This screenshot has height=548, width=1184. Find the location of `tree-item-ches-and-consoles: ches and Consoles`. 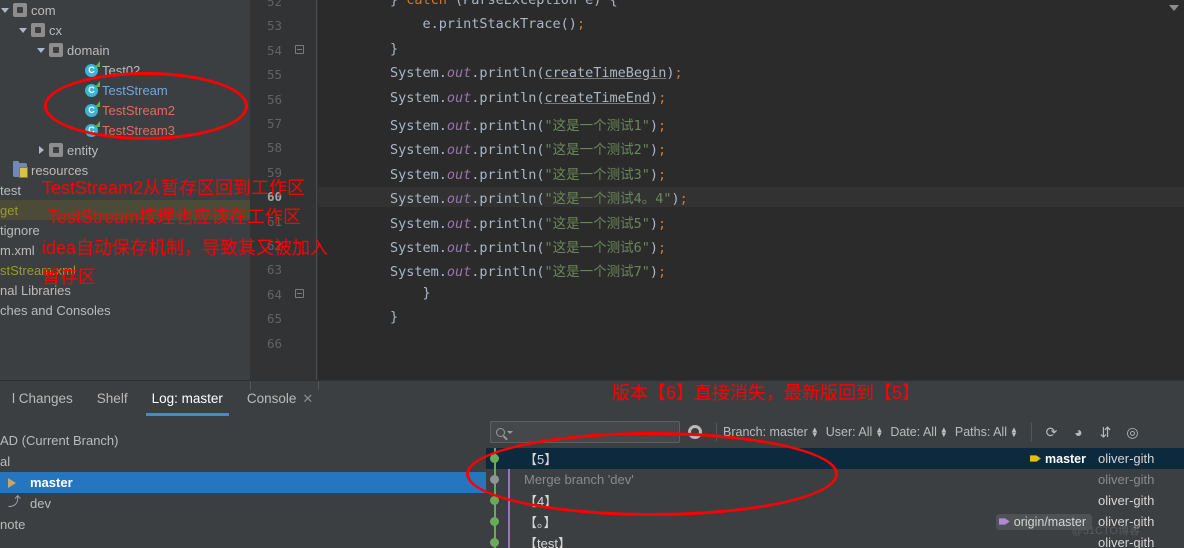

tree-item-ches-and-consoles: ches and Consoles is located at coordinates (125, 310).